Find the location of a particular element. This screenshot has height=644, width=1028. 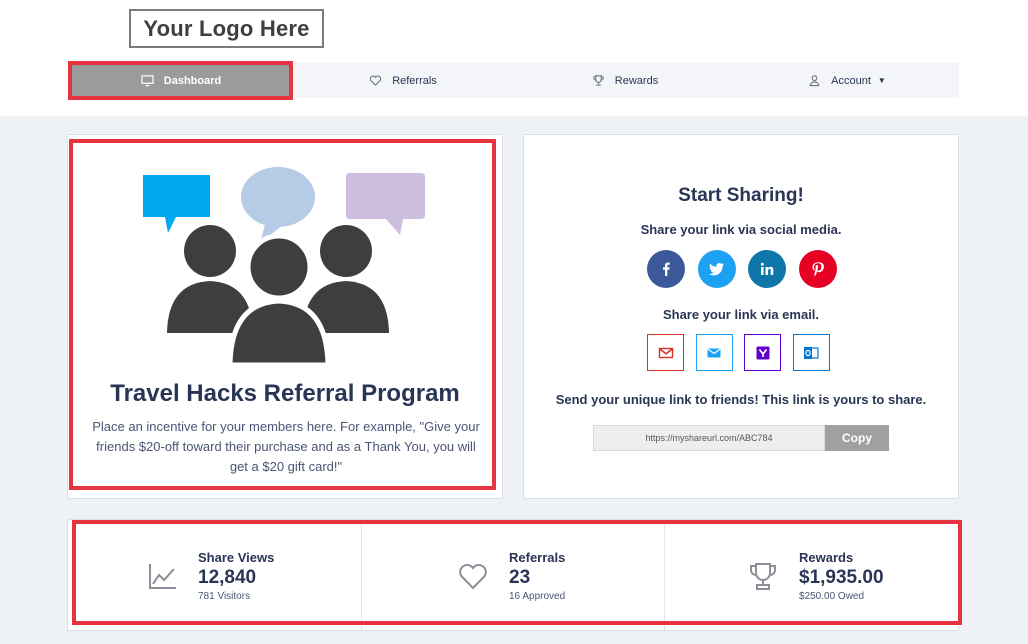

main-nav: Dashboard Referrals Rewards Account ▼ is located at coordinates (514, 80).